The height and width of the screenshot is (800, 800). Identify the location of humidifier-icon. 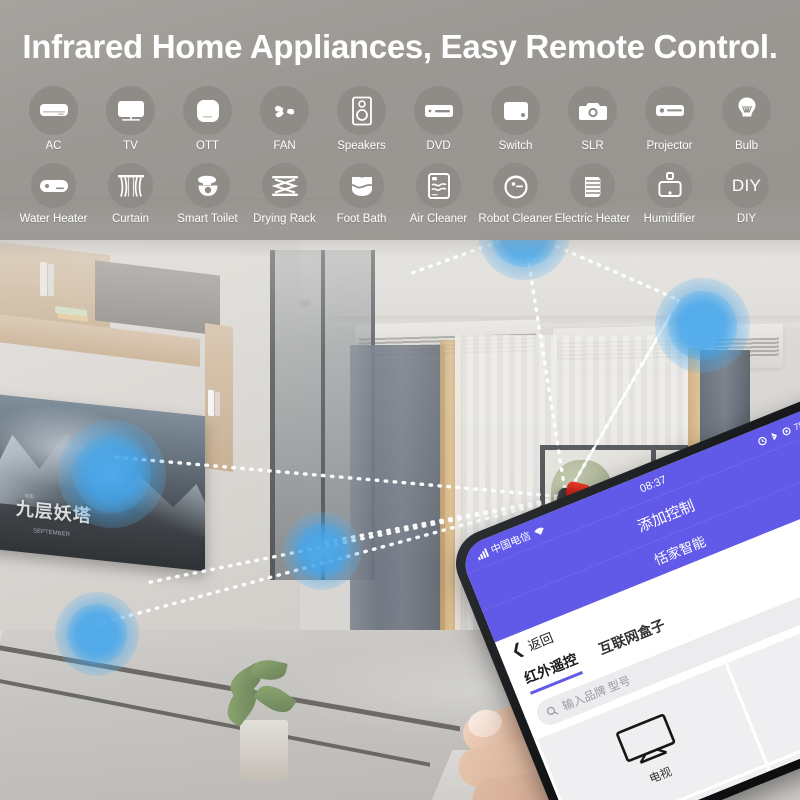
(669, 185).